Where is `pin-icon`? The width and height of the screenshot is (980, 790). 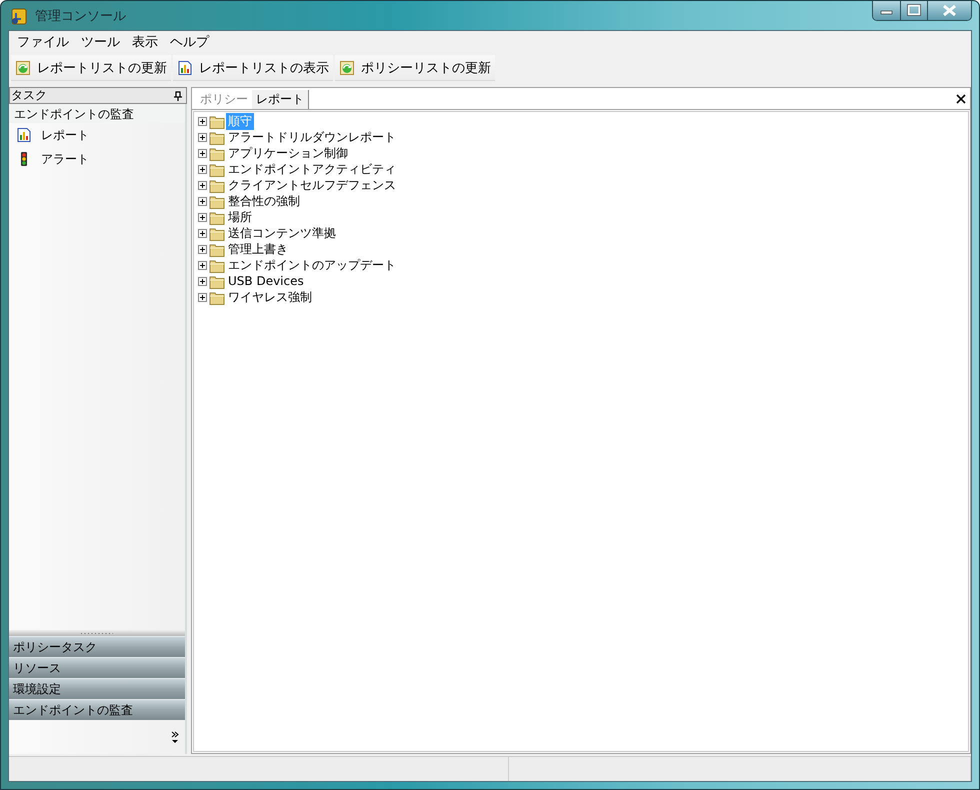
pin-icon is located at coordinates (178, 95).